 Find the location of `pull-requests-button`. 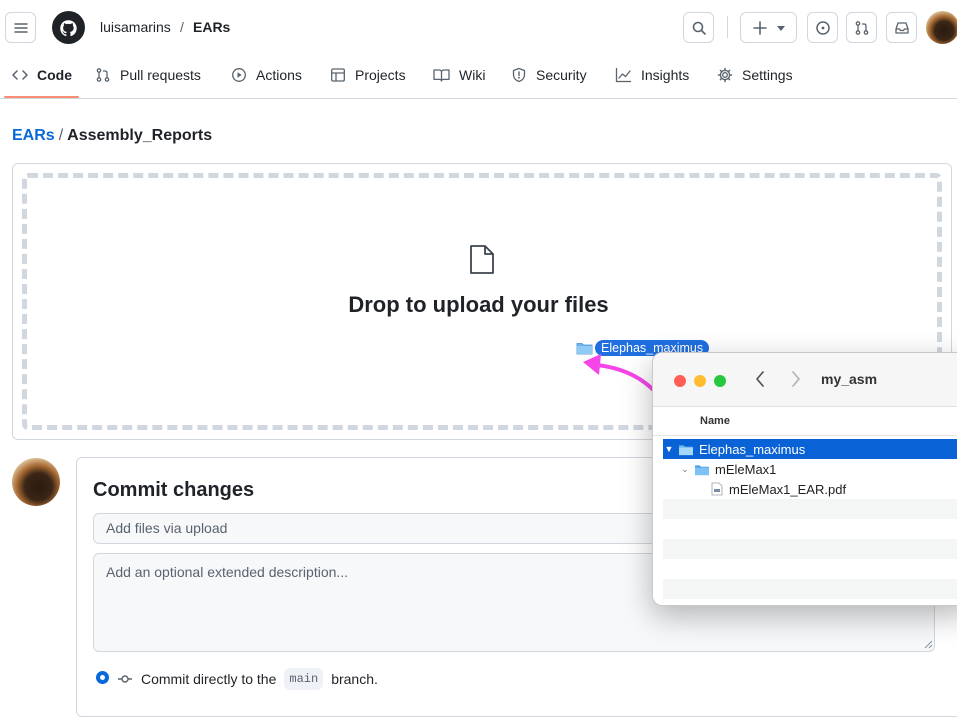

pull-requests-button is located at coordinates (861, 27).